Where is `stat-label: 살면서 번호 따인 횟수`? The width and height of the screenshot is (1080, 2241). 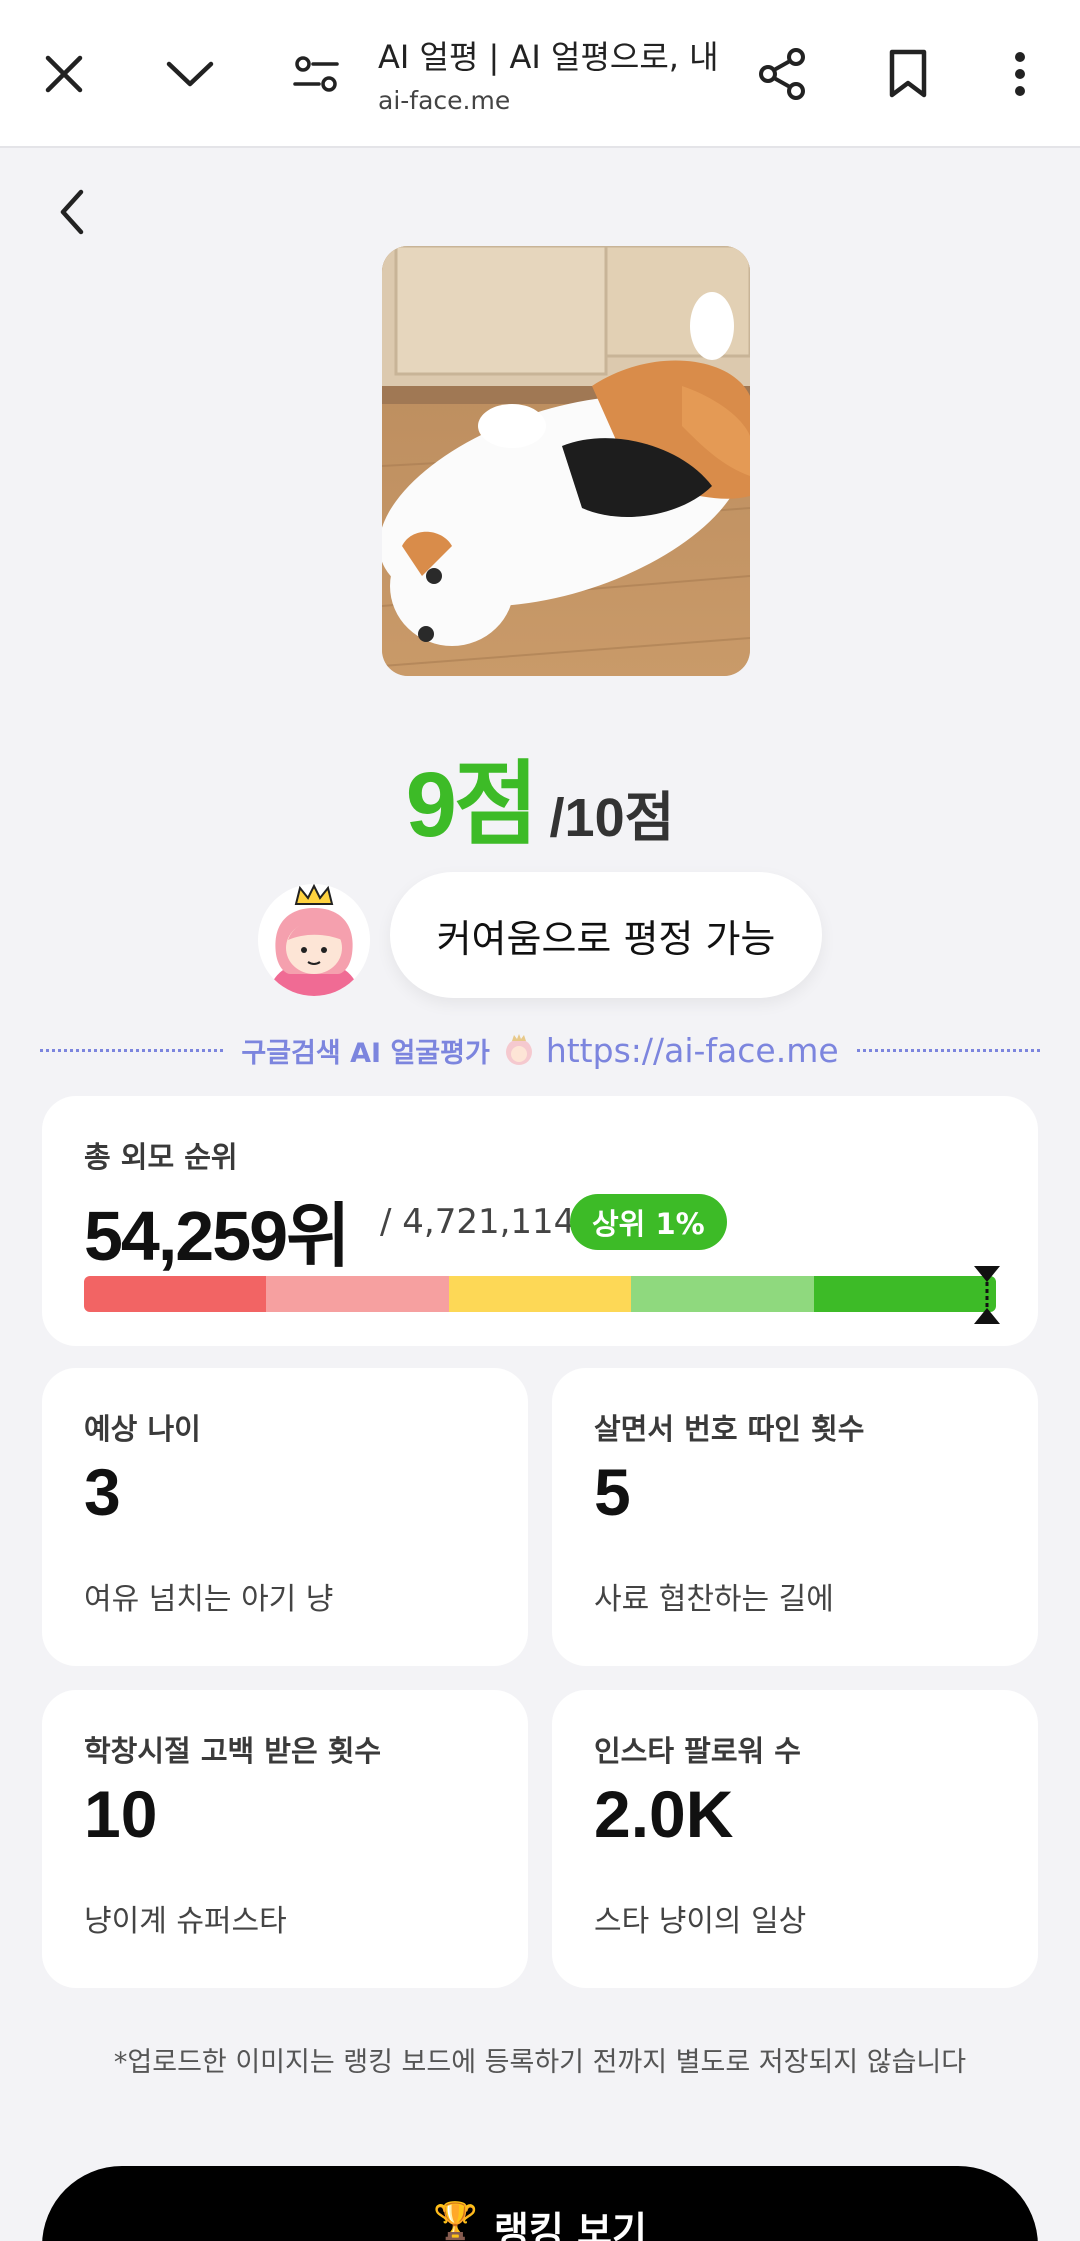
stat-label: 살면서 번호 따인 횟수 is located at coordinates (729, 1429).